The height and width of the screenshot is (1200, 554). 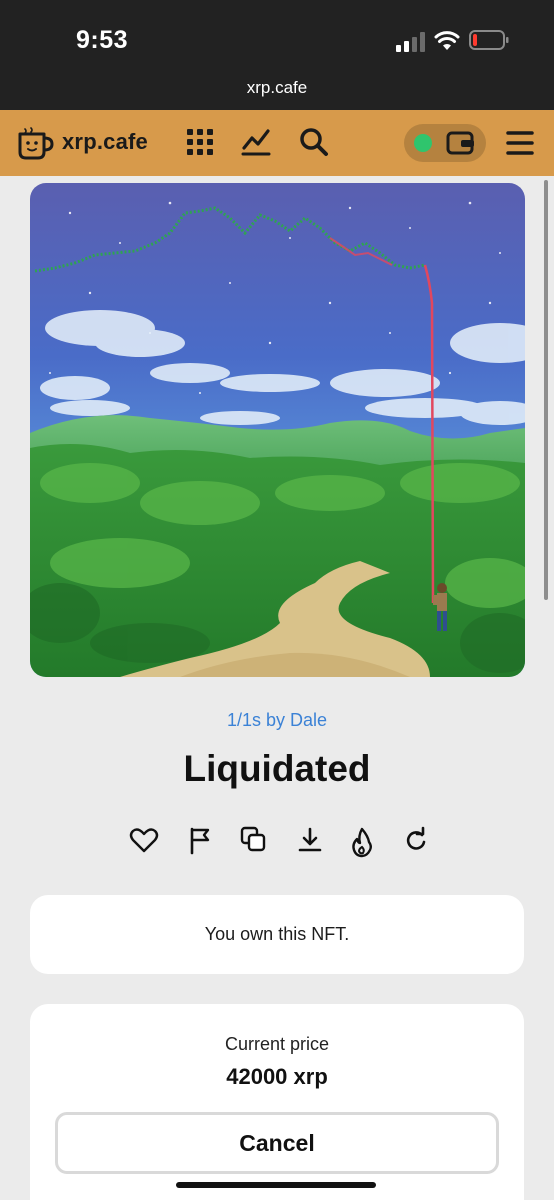 I want to click on burn-icon, so click(x=362, y=842).